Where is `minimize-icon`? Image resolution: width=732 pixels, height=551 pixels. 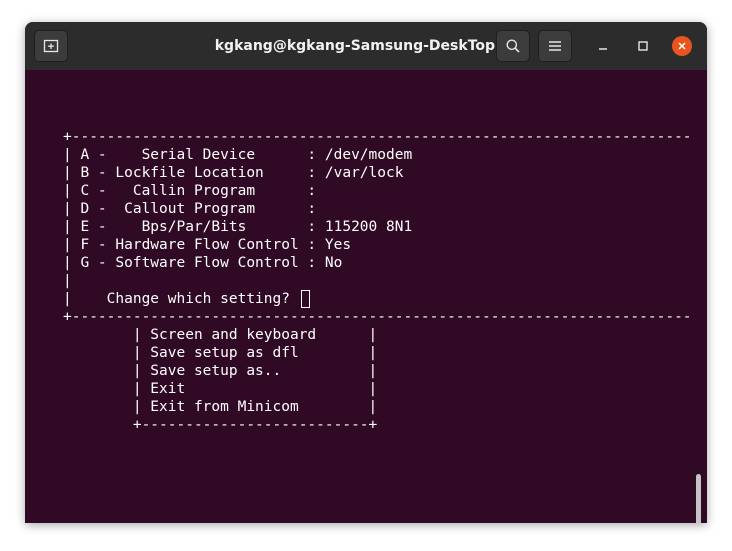
minimize-icon is located at coordinates (603, 49).